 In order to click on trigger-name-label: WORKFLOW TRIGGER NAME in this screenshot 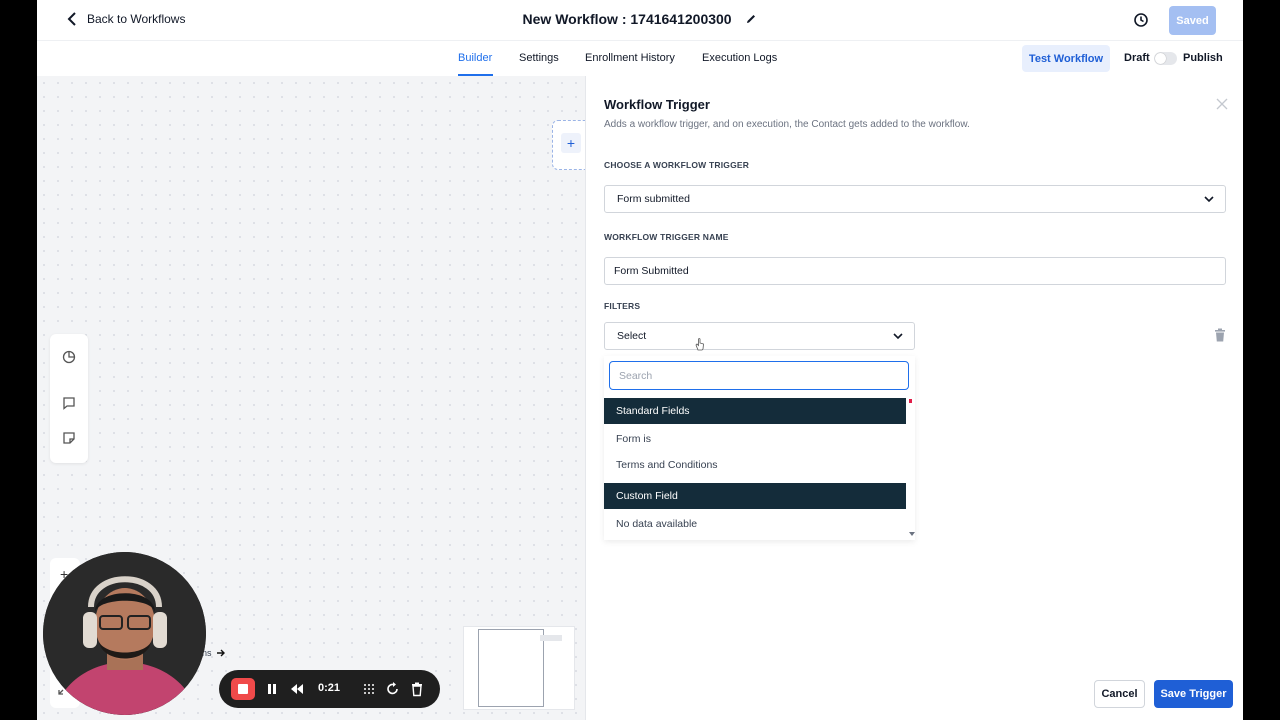, I will do `click(666, 237)`.